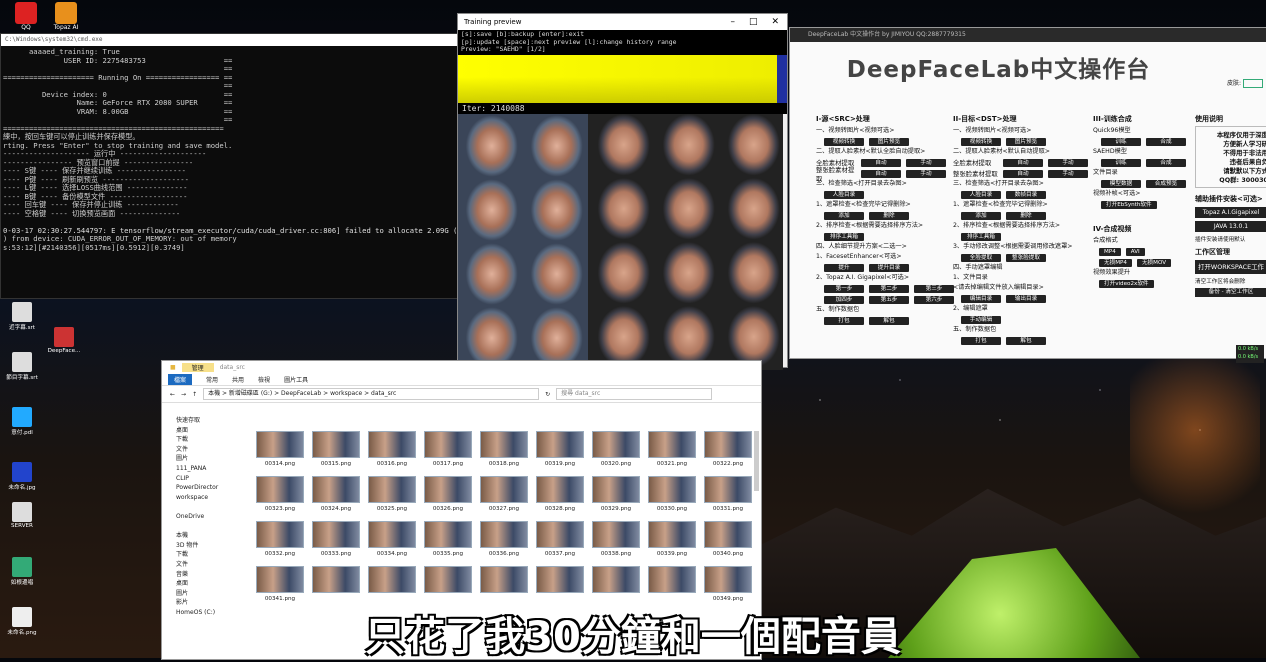 The width and height of the screenshot is (1266, 662). Describe the element at coordinates (1026, 340) in the screenshot. I see `panel-button: 解包` at that location.